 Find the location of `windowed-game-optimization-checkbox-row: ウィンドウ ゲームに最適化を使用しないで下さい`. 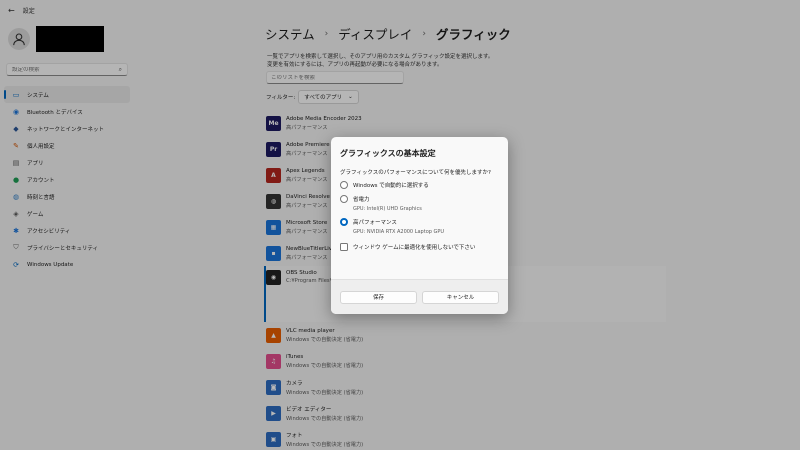

windowed-game-optimization-checkbox-row: ウィンドウ ゲームに最適化を使用しないで下さい is located at coordinates (419, 247).